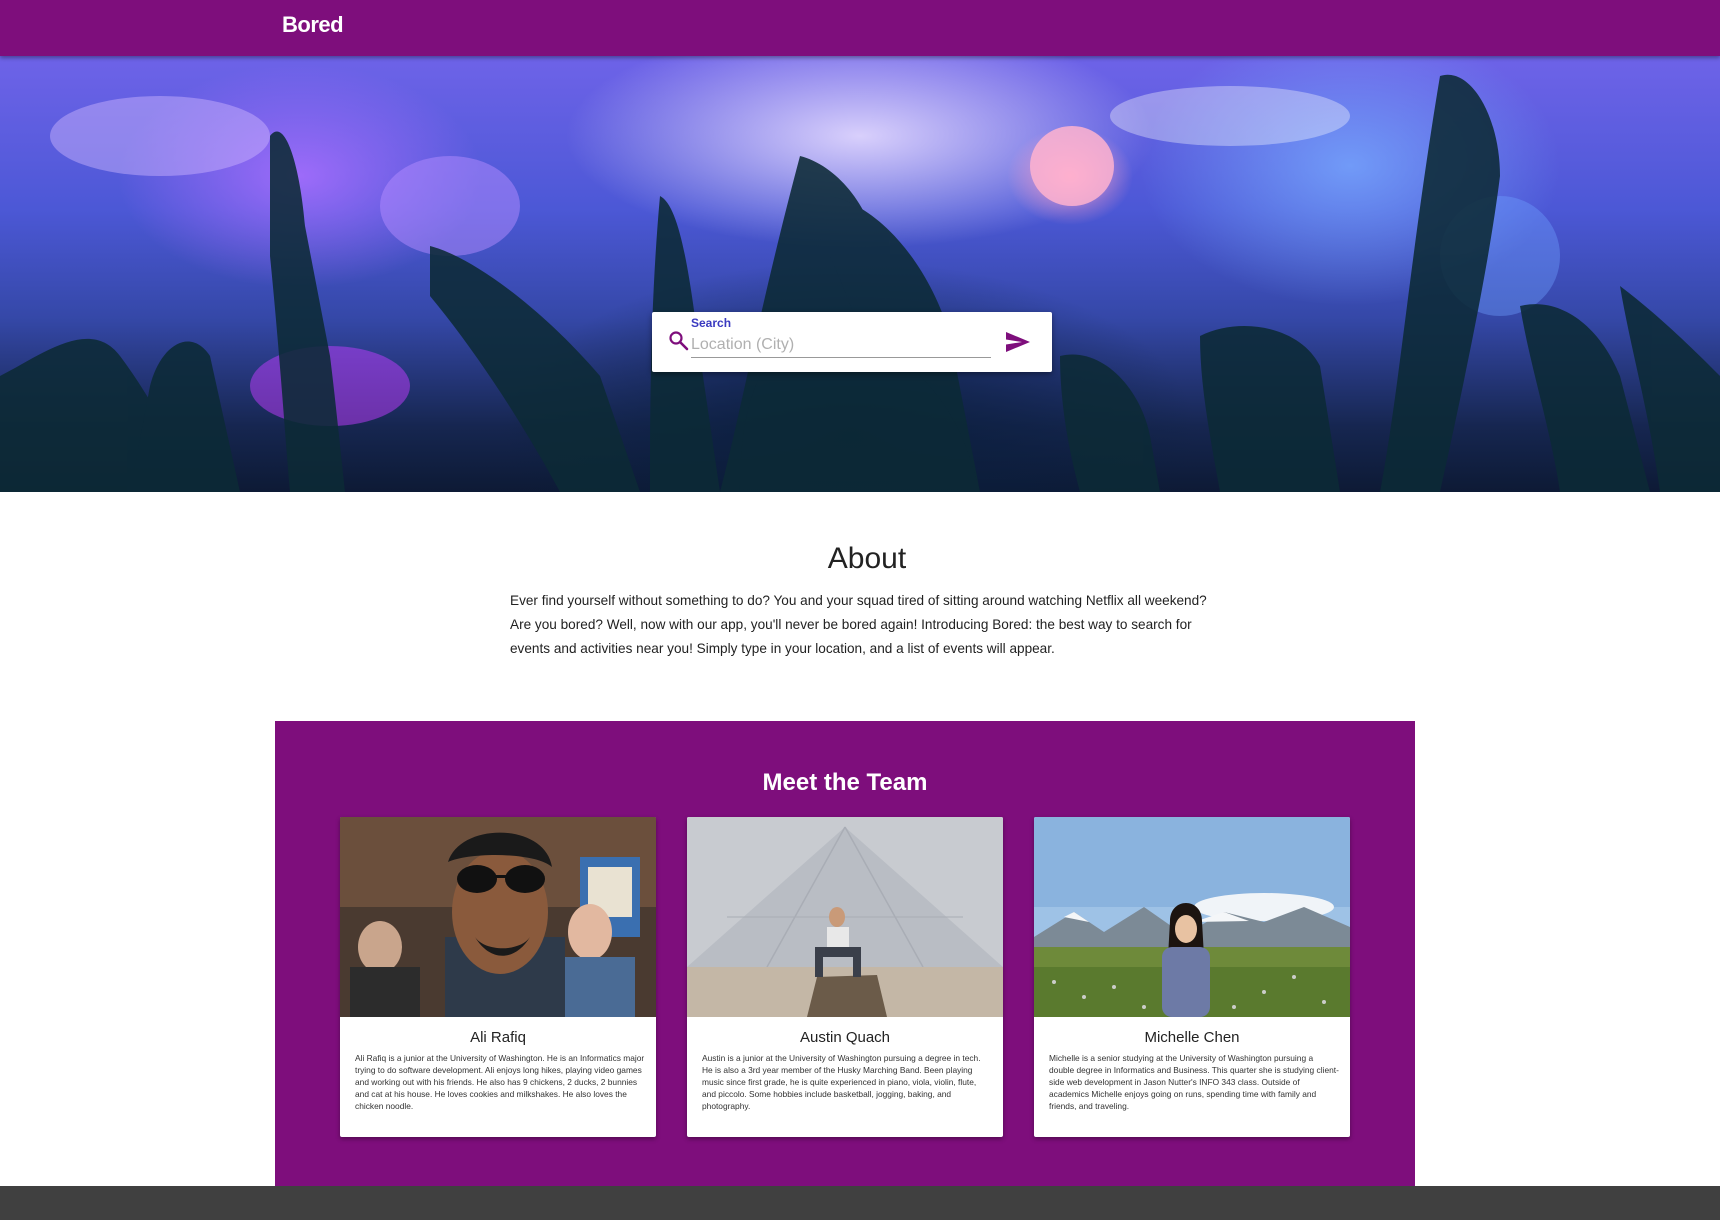 The width and height of the screenshot is (1720, 1220). What do you see at coordinates (845, 917) in the screenshot?
I see `austin-quach-photo` at bounding box center [845, 917].